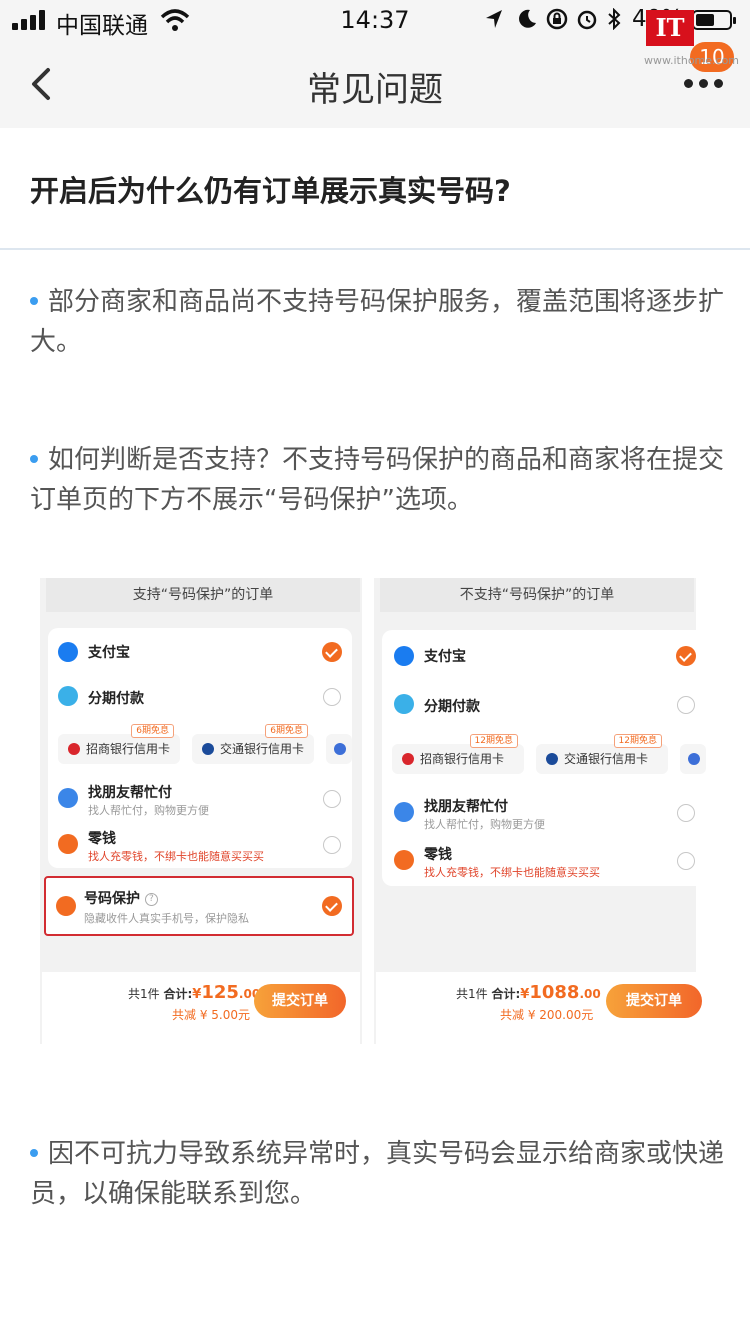 The width and height of the screenshot is (750, 1334). I want to click on alarm-icon, so click(587, 20).